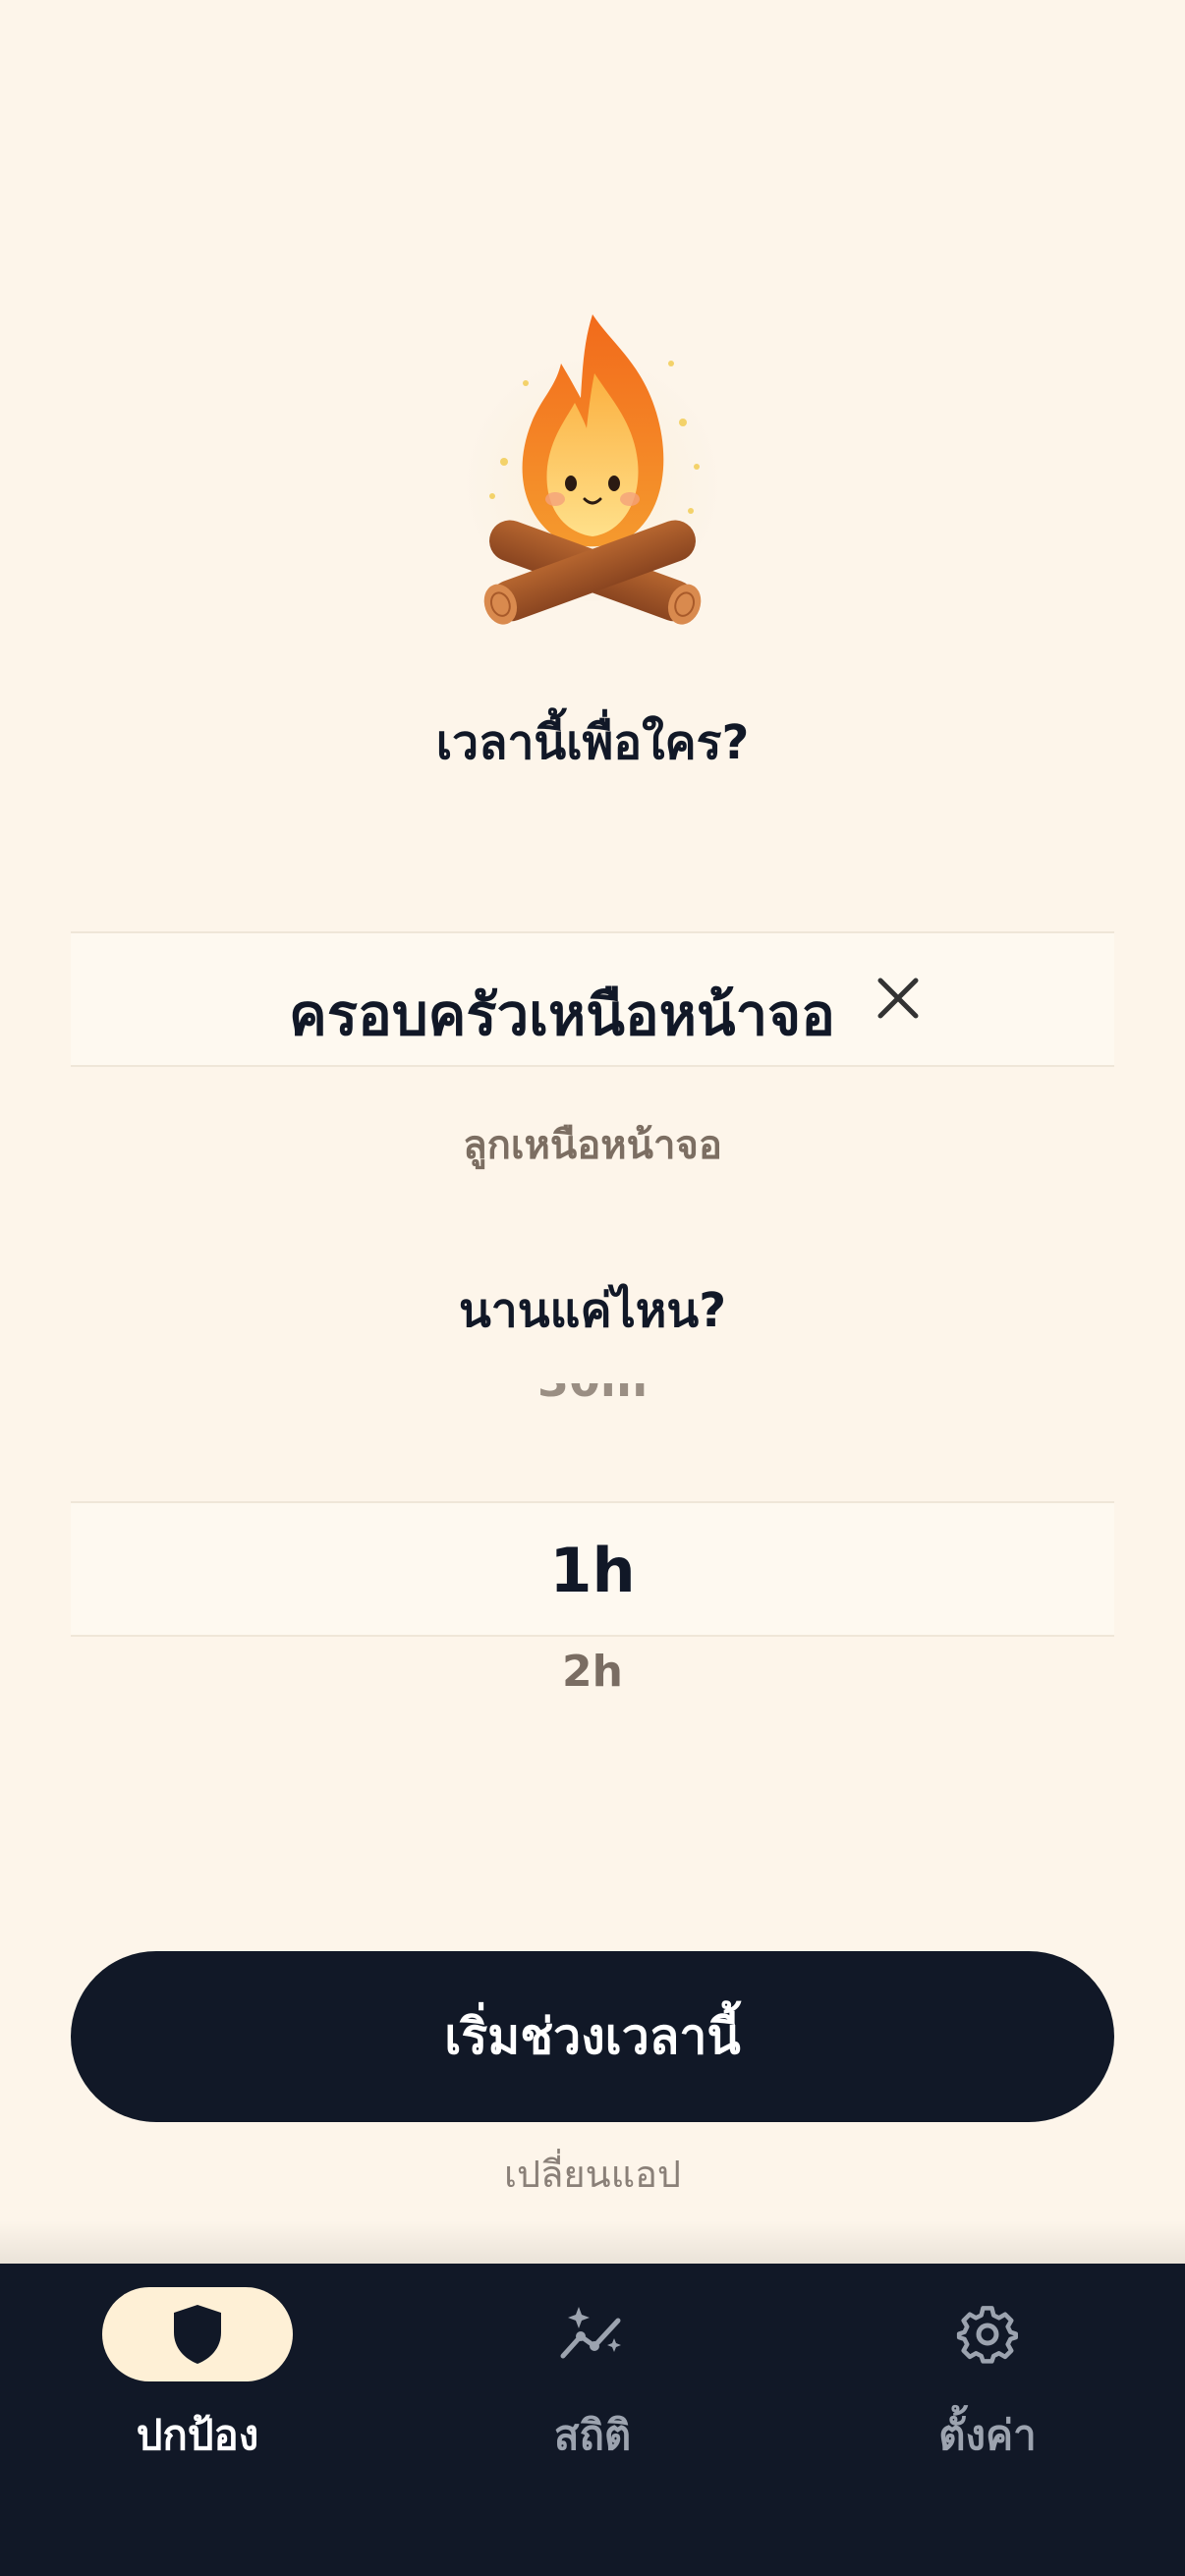 The height and width of the screenshot is (2576, 1185). Describe the element at coordinates (592, 2036) in the screenshot. I see `start-session-button: เริ่มช่วงเวลานี้` at that location.